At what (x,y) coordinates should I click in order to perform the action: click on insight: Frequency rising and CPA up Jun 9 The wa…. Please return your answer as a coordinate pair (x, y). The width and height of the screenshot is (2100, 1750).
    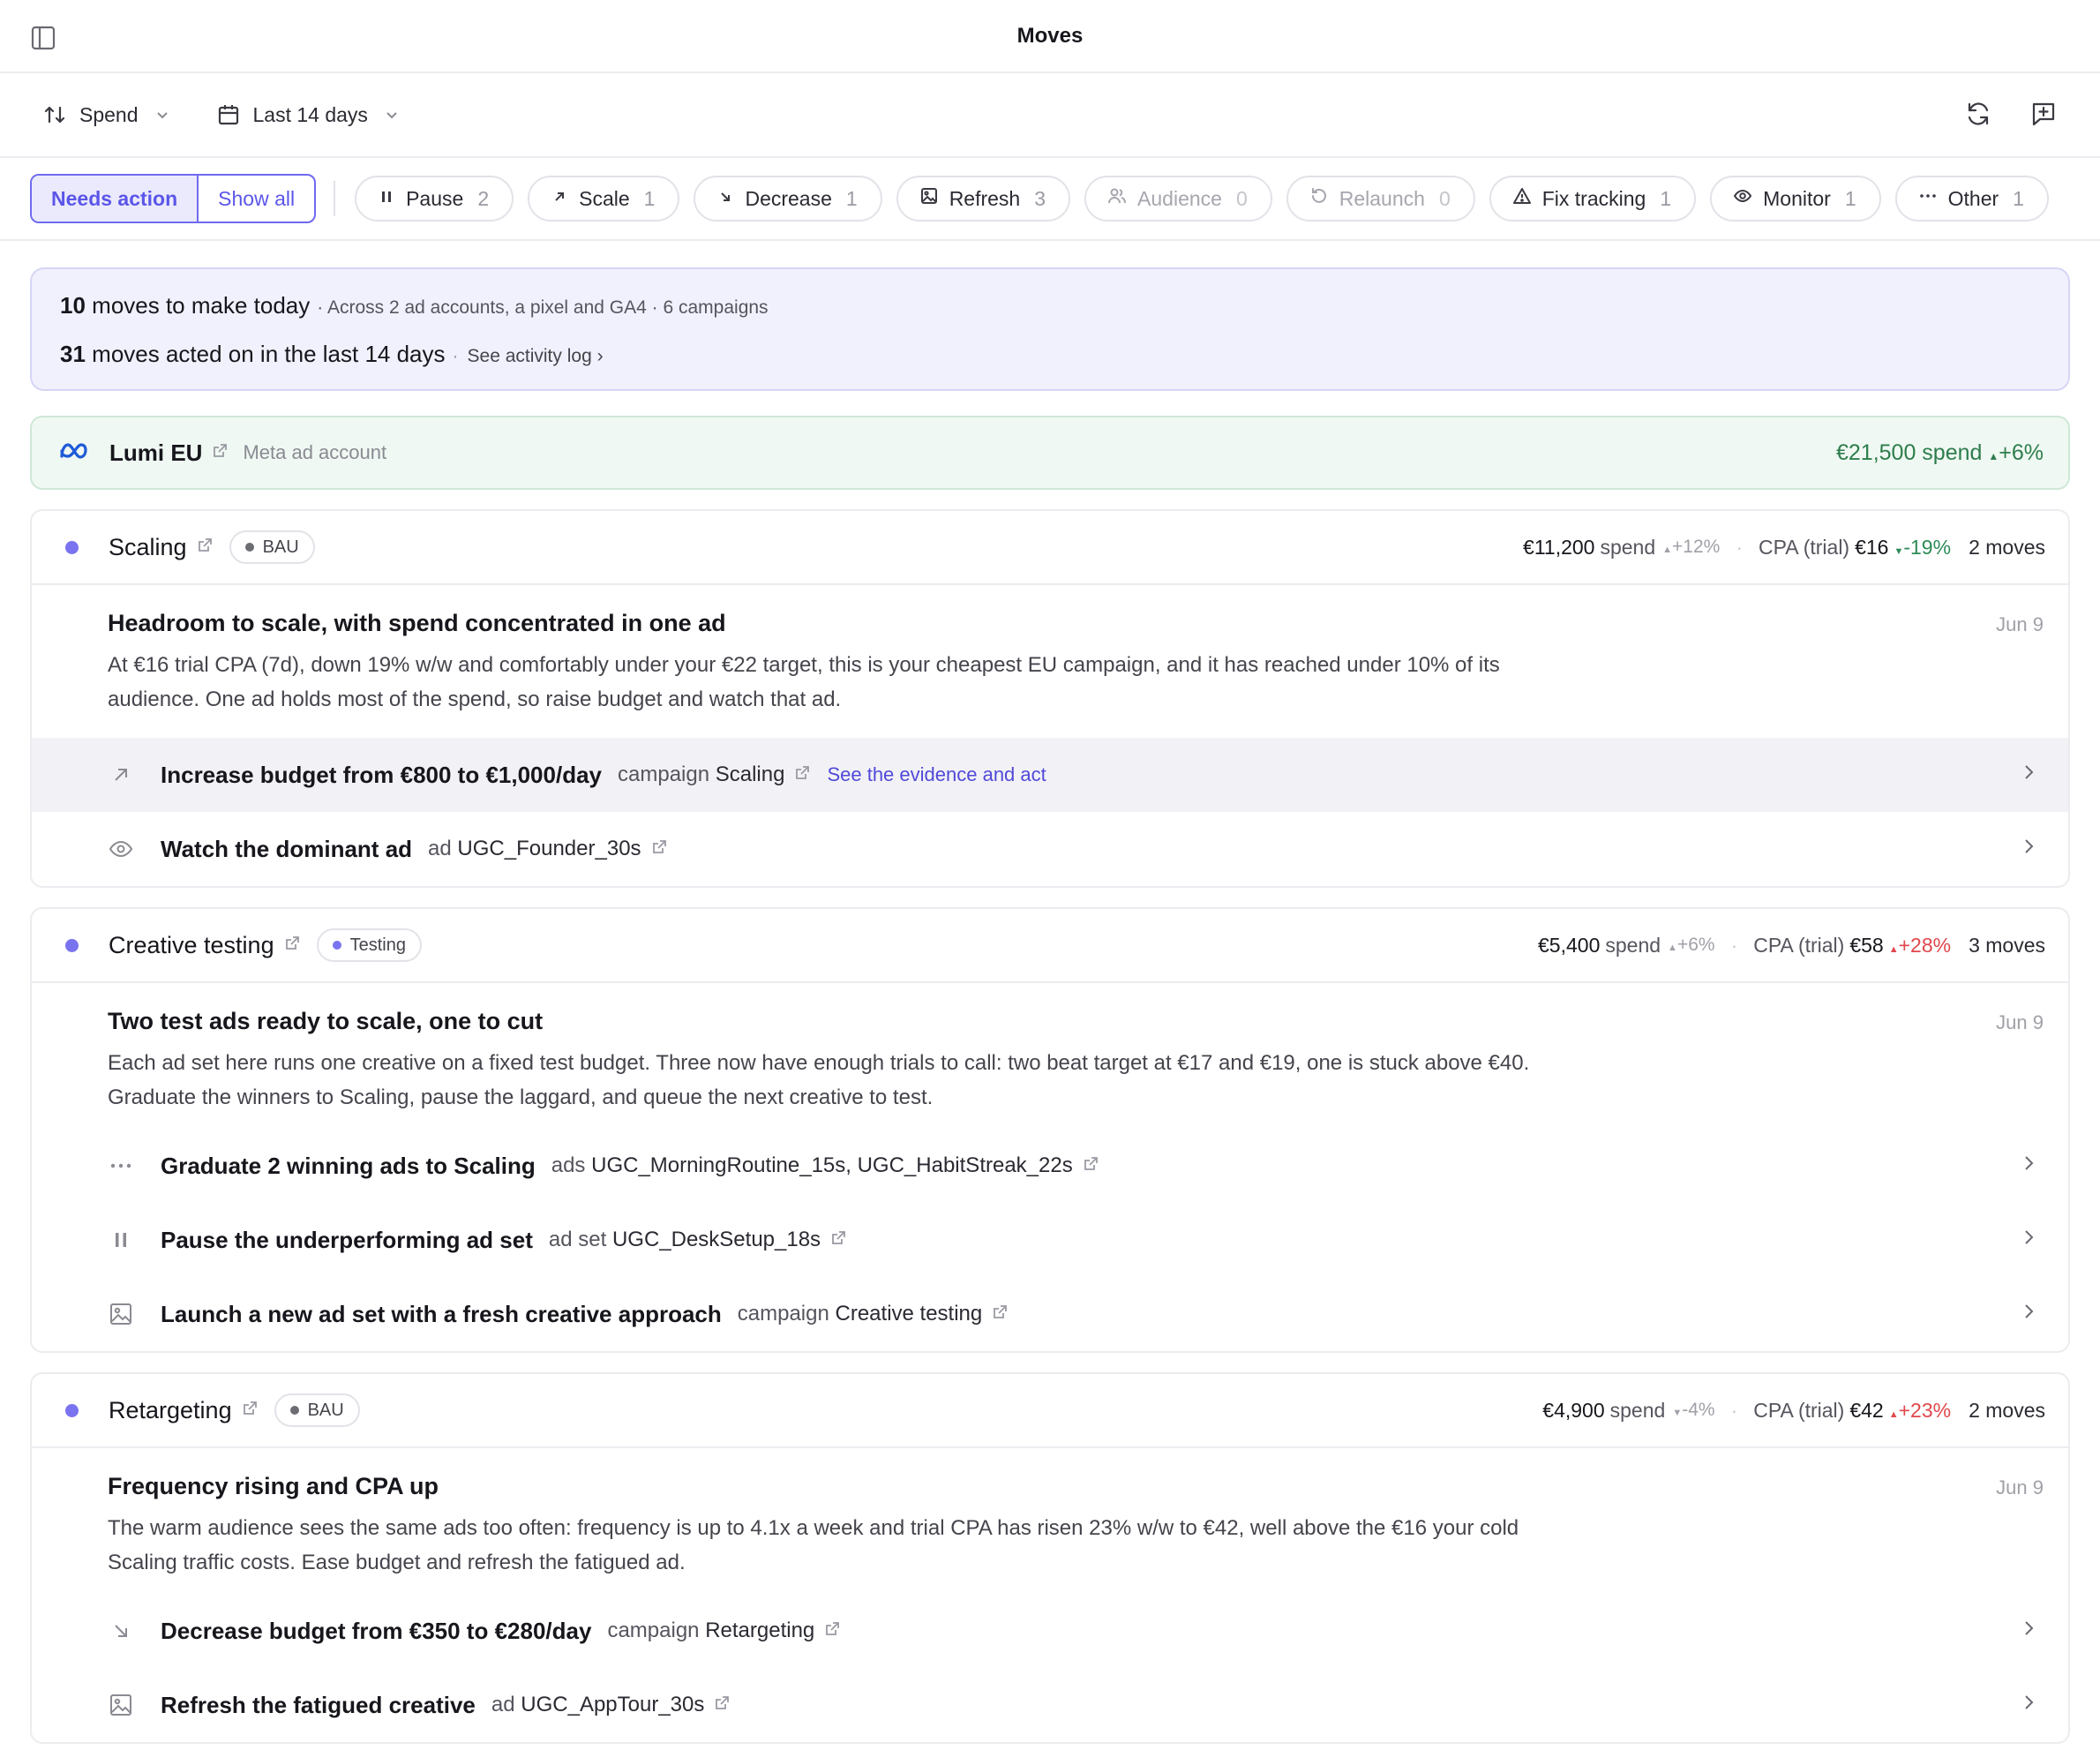
    Looking at the image, I should click on (1050, 1518).